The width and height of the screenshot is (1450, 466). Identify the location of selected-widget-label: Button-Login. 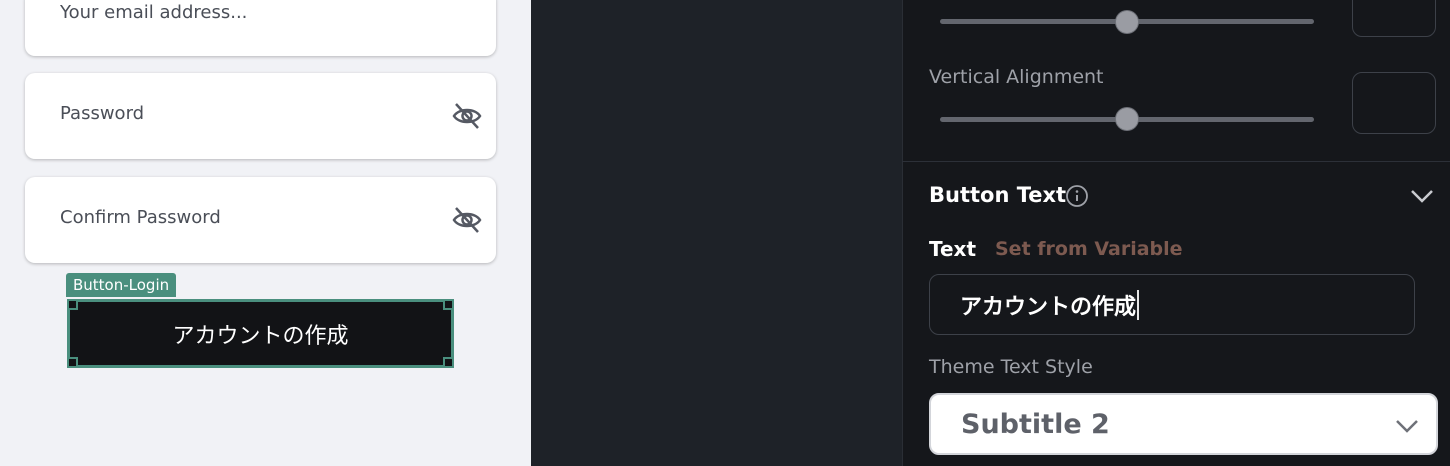
(121, 285).